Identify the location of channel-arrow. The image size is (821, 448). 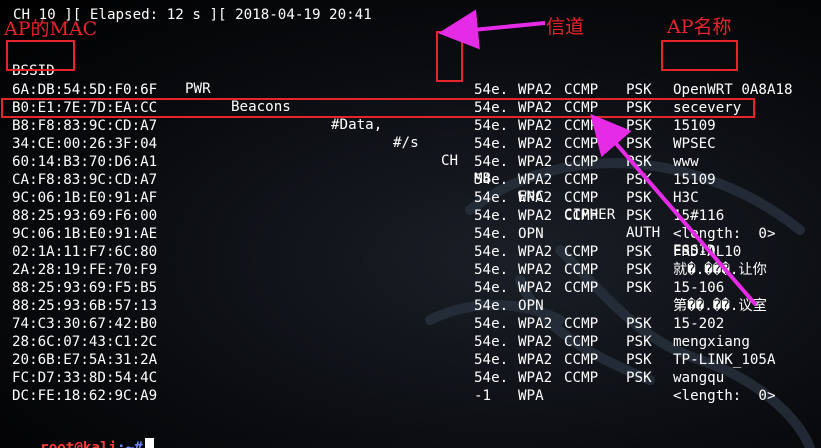
(492, 29).